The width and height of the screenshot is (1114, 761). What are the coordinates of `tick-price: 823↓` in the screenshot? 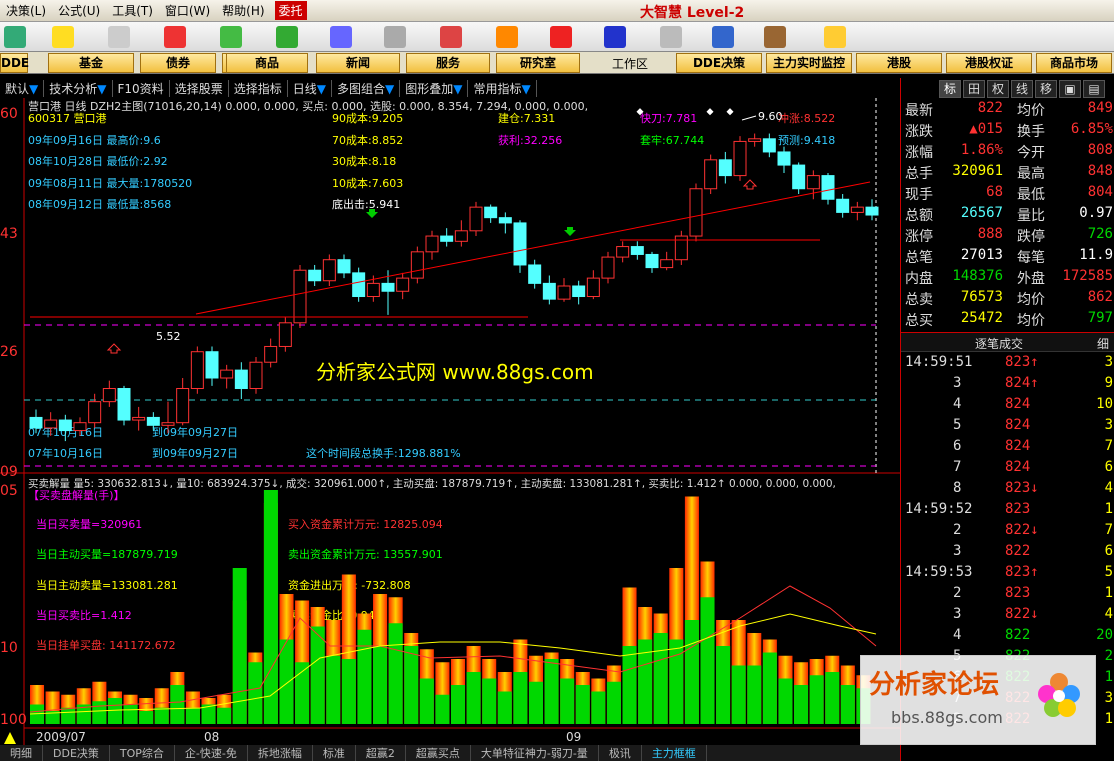 It's located at (1022, 488).